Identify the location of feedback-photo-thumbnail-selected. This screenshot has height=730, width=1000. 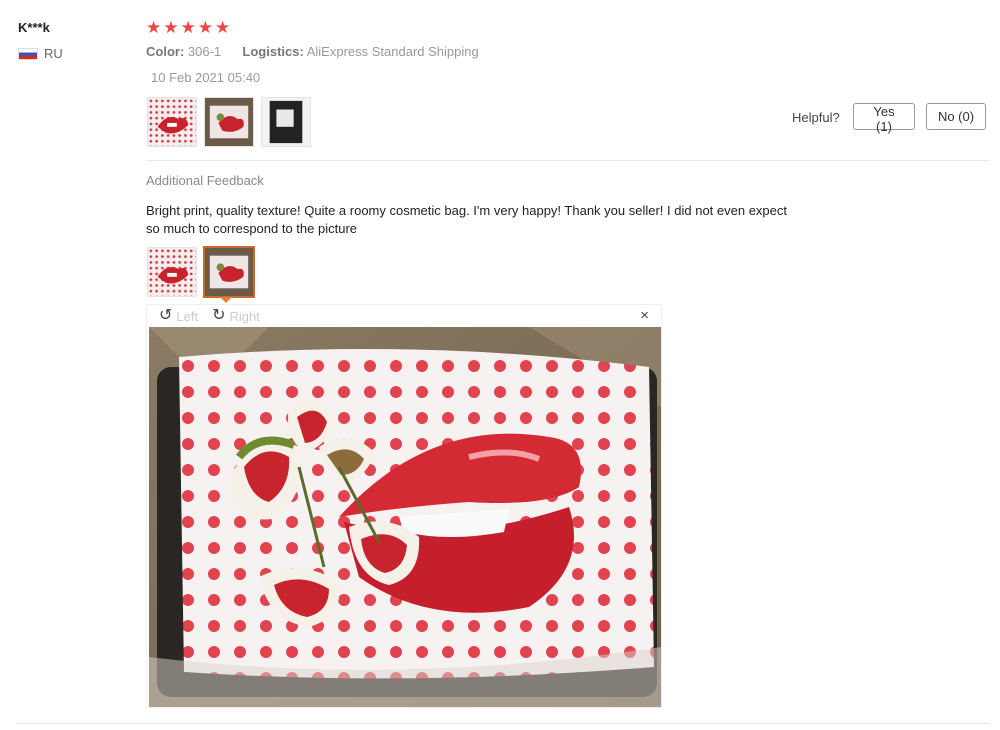
(229, 272).